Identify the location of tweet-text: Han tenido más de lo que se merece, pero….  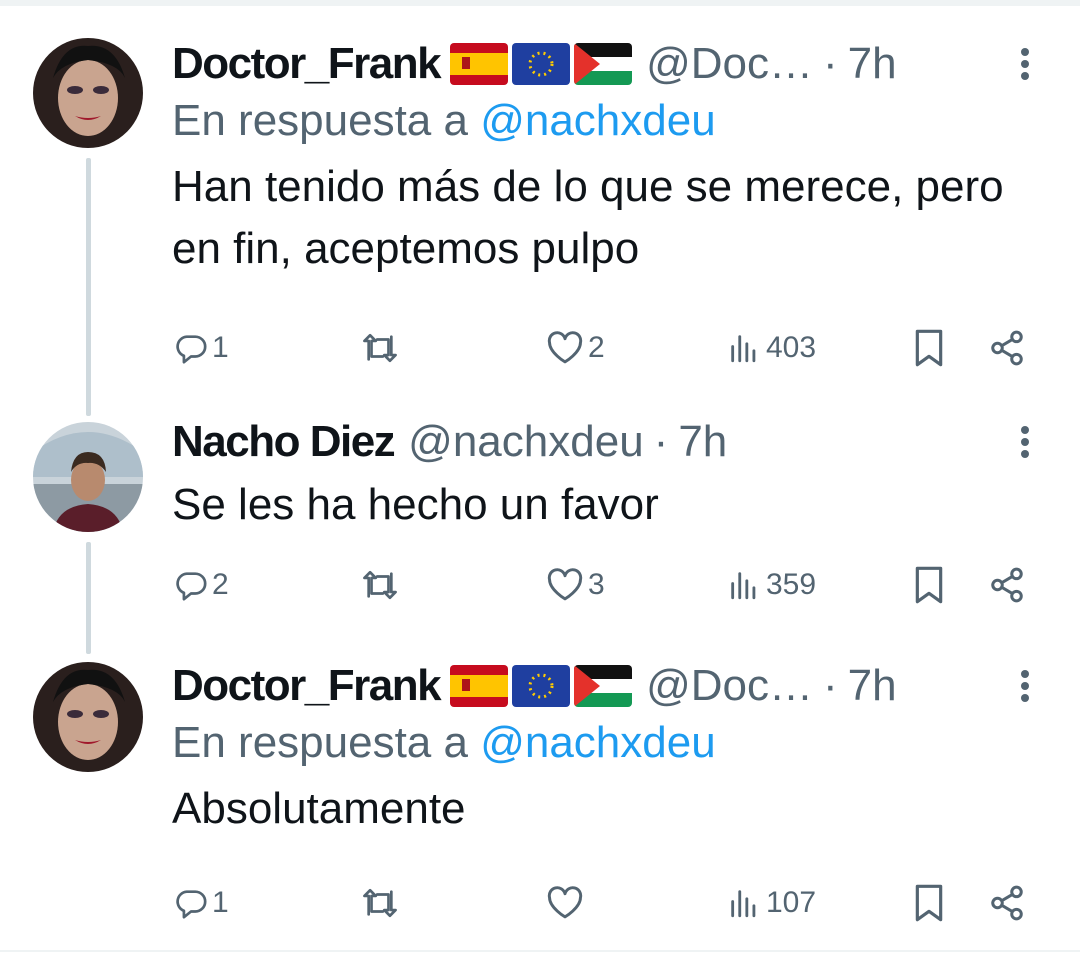
(588, 217).